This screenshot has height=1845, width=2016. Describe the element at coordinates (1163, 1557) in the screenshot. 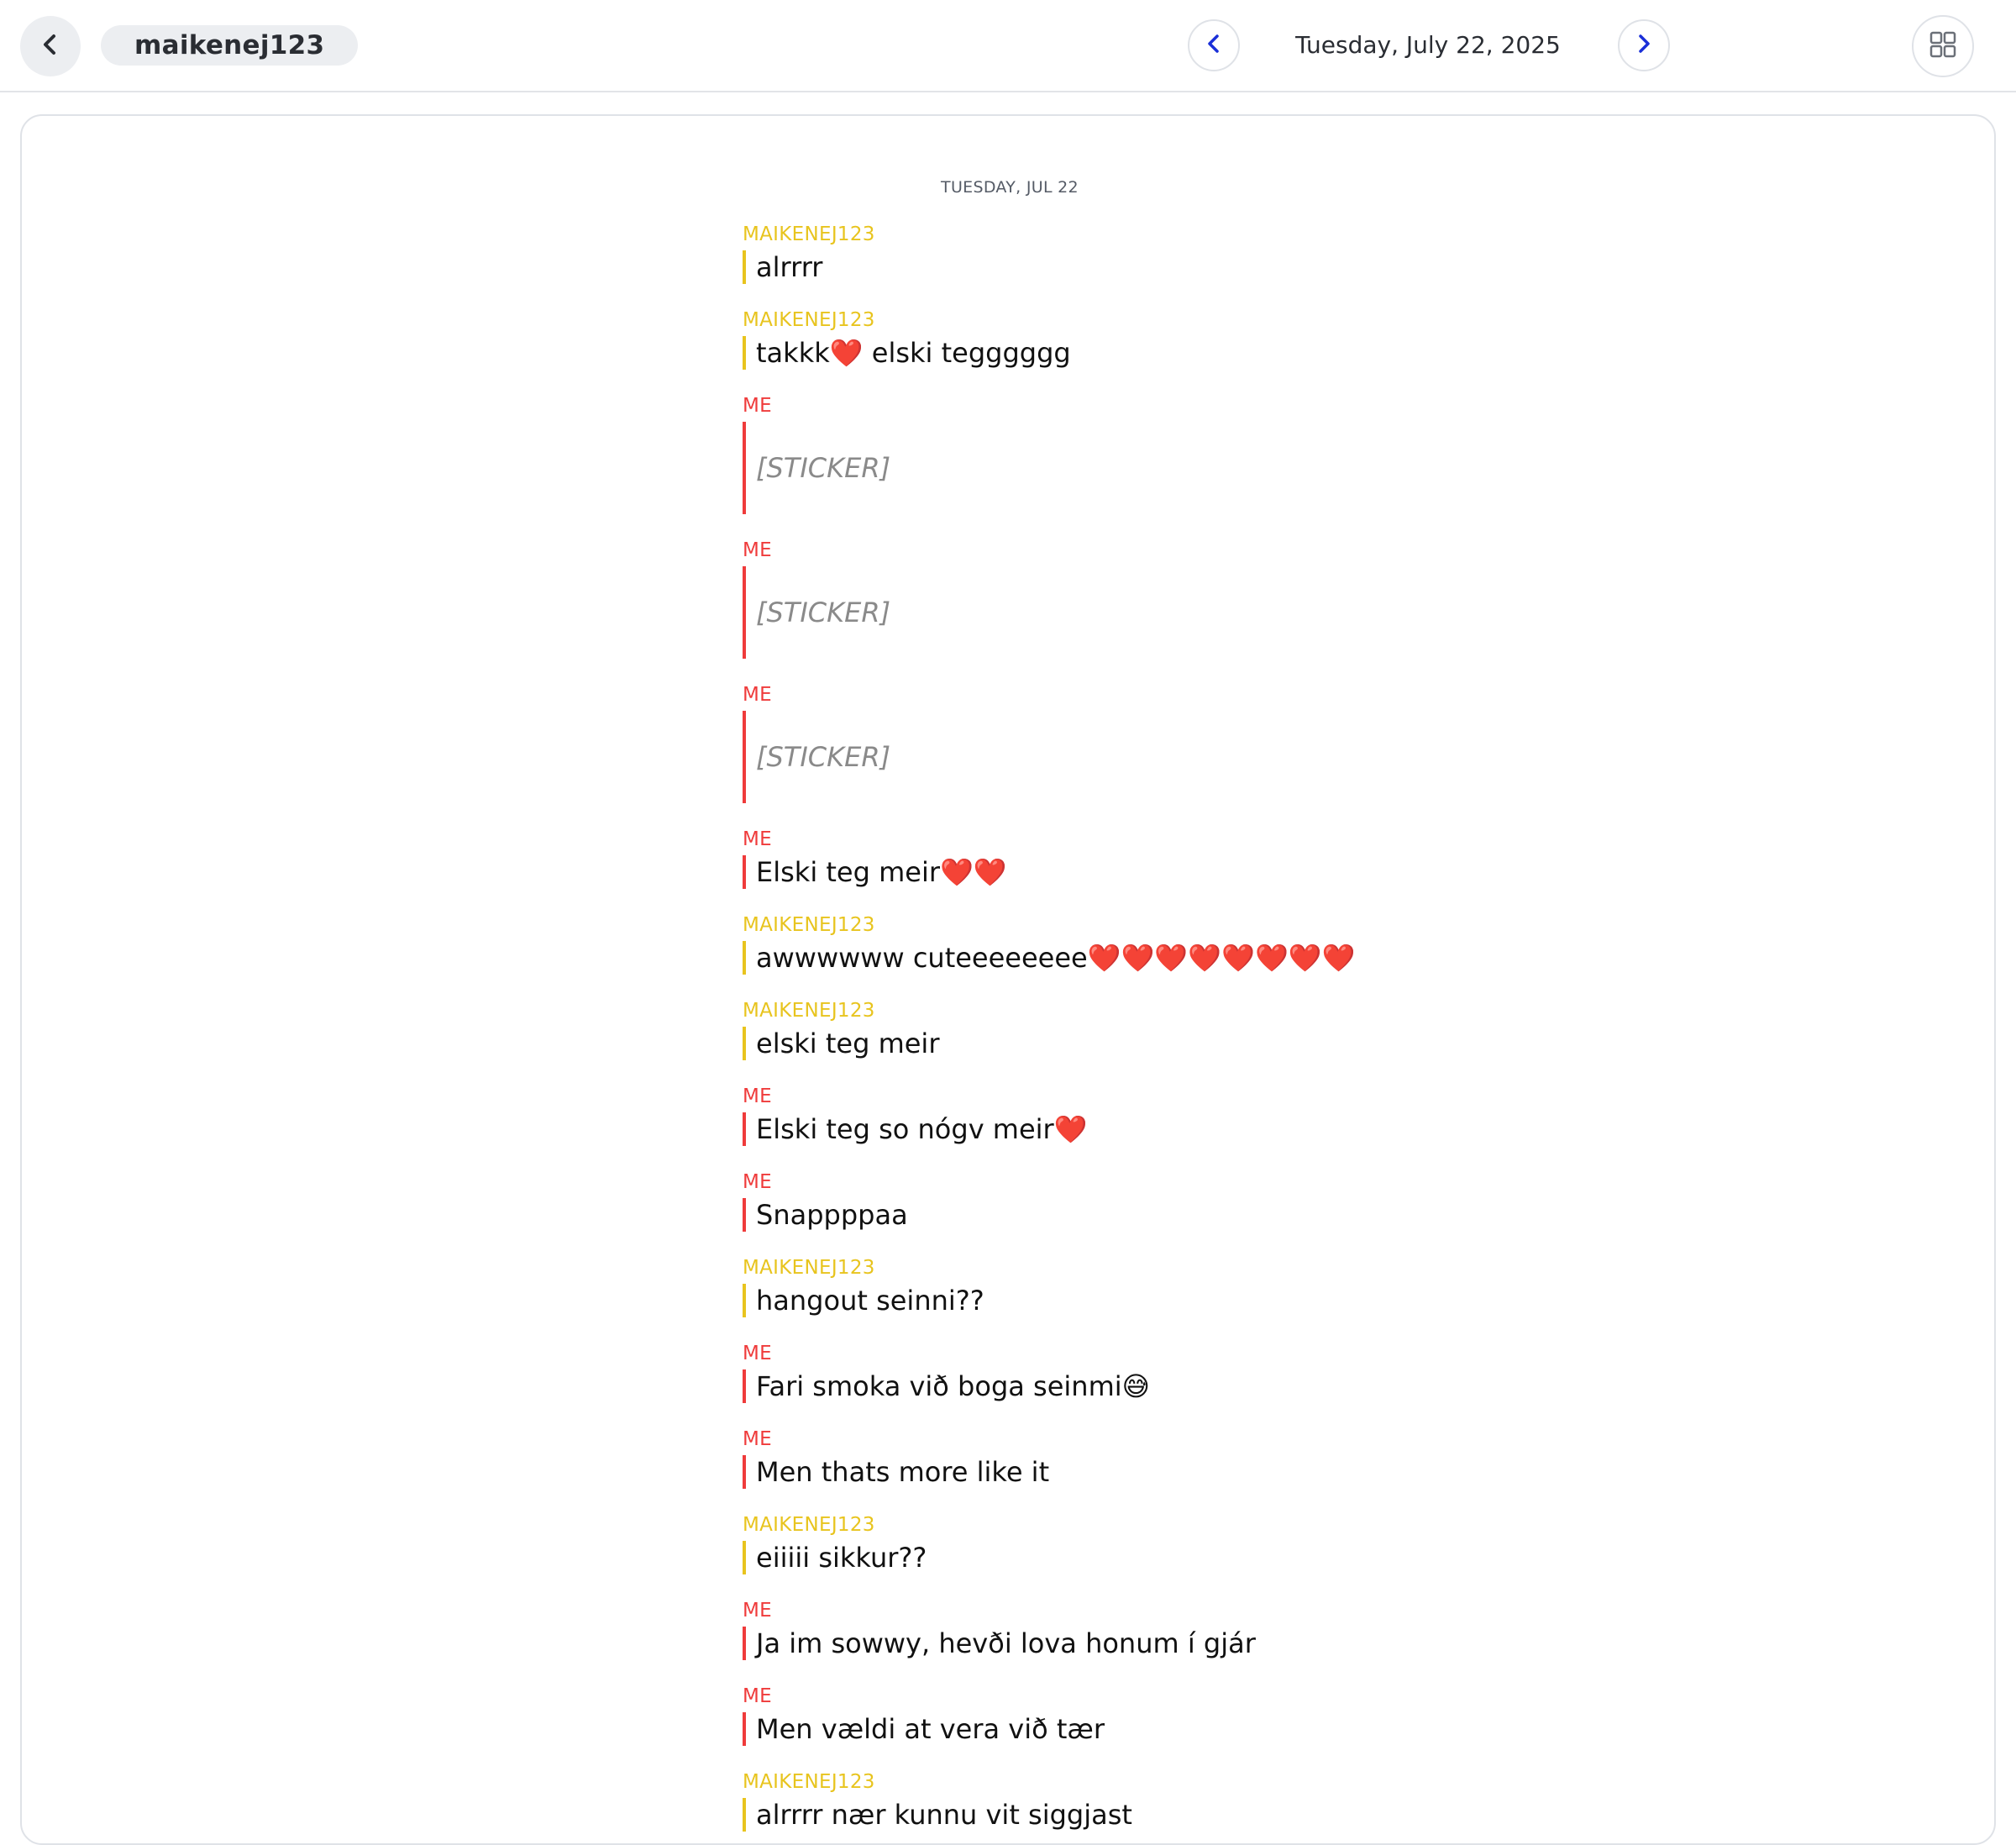

I see `message-text: eiiiii sikkur??` at that location.